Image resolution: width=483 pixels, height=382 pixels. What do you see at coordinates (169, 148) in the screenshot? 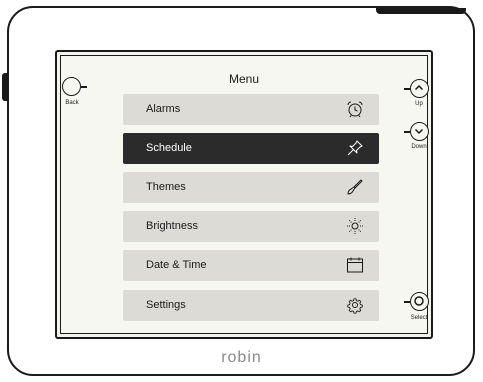
I see `menu-item-label: Schedule` at bounding box center [169, 148].